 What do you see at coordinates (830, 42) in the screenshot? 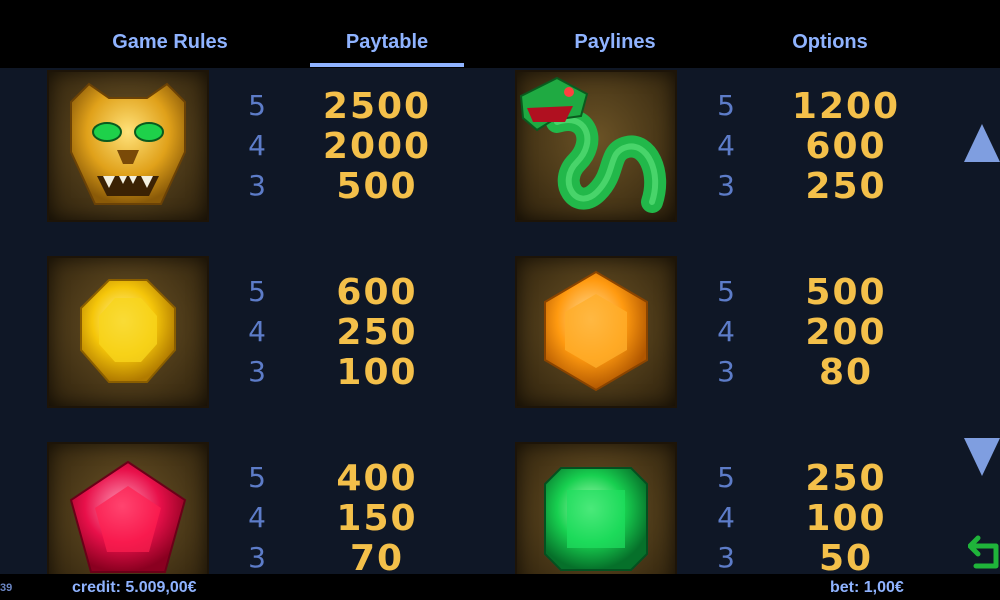
I see `tab-options: Options` at bounding box center [830, 42].